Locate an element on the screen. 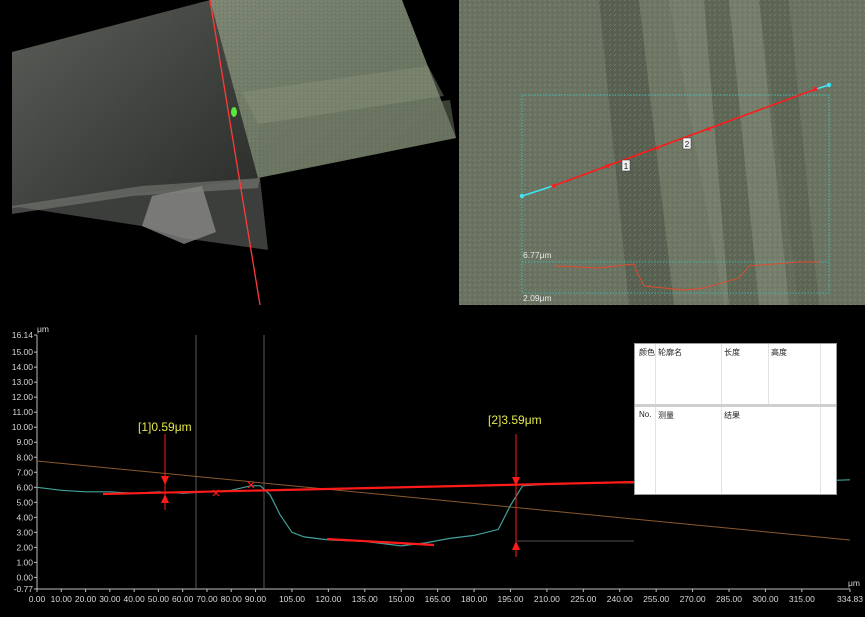  results-table-panel: 颜色 轮廓名 长度 高度 No. 测量 结果 is located at coordinates (735, 419).